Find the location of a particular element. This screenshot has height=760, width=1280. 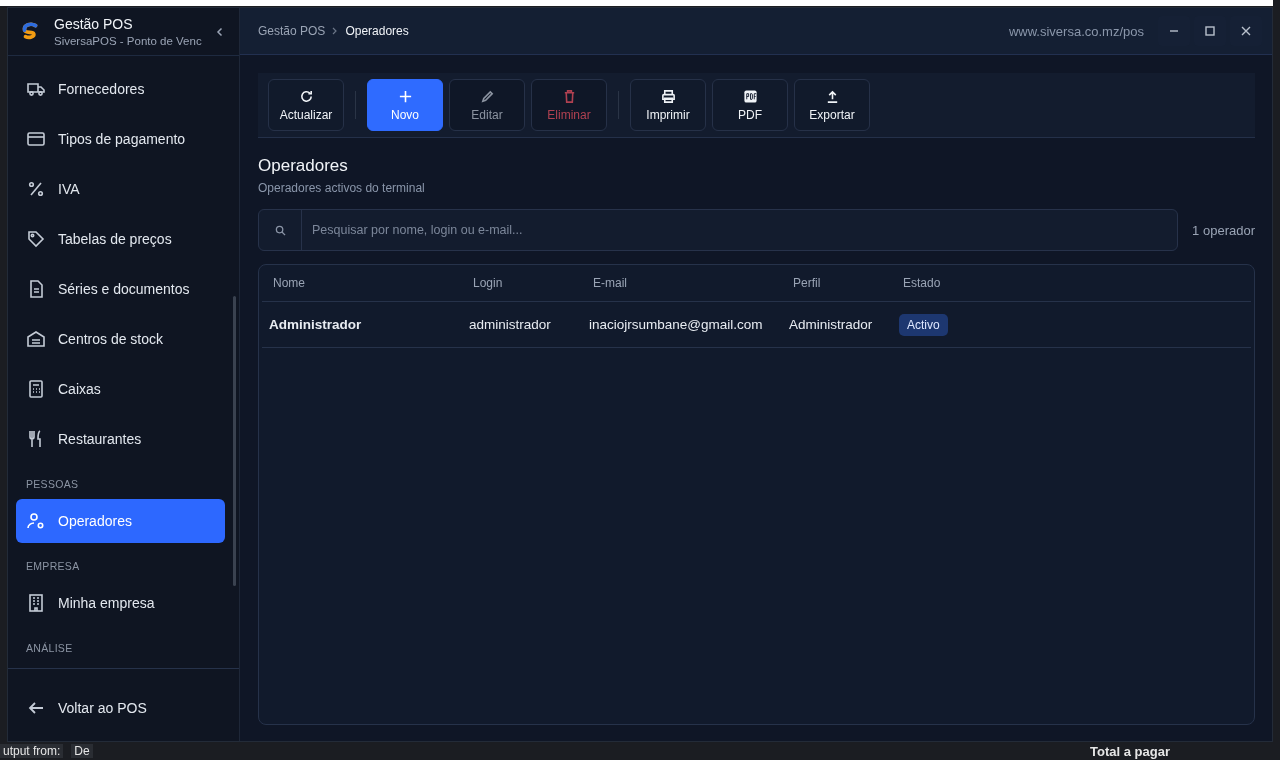

status-badge: Activo is located at coordinates (923, 325).